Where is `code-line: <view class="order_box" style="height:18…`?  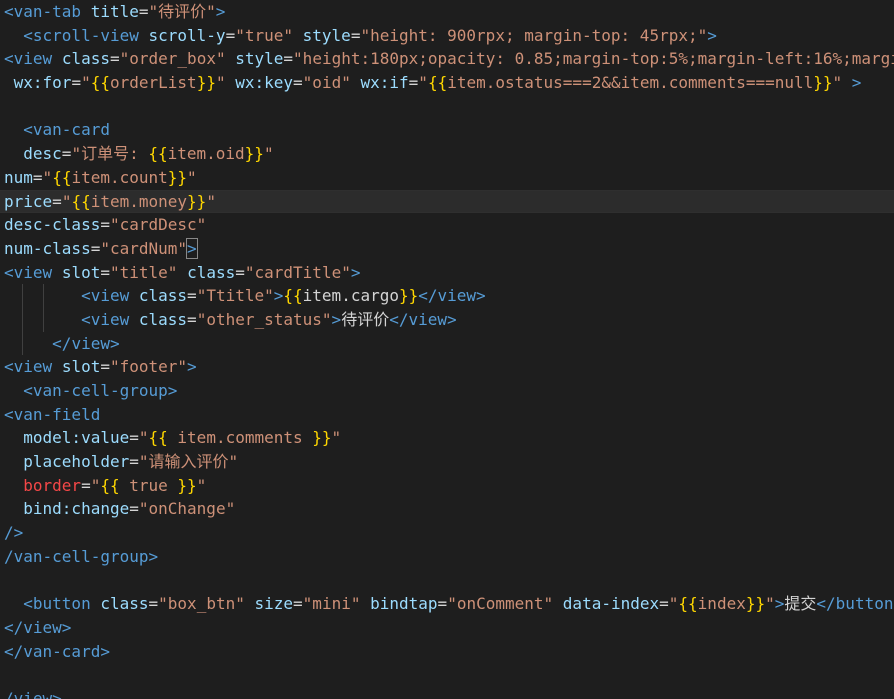
code-line: <view class="order_box" style="height:18… is located at coordinates (447, 59).